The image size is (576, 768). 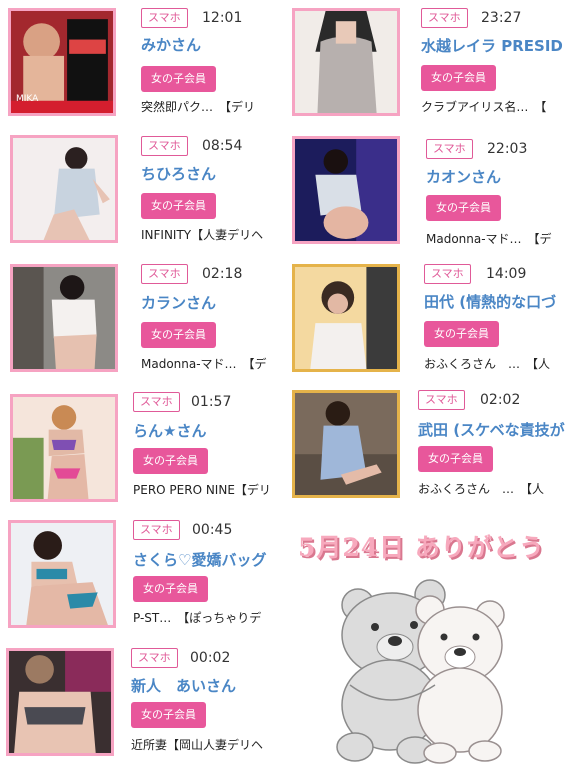 What do you see at coordinates (500, 400) in the screenshot?
I see `post-time: 02:02` at bounding box center [500, 400].